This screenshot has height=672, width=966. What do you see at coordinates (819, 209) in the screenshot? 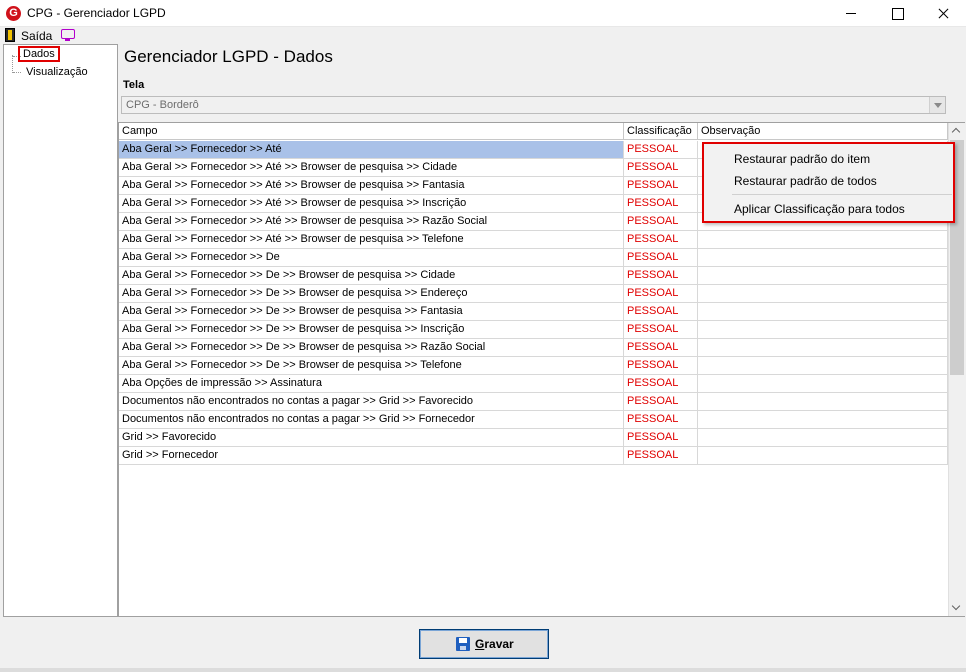
I see `menu-item-apply-classification-all: Aplicar Classificação para todos` at bounding box center [819, 209].